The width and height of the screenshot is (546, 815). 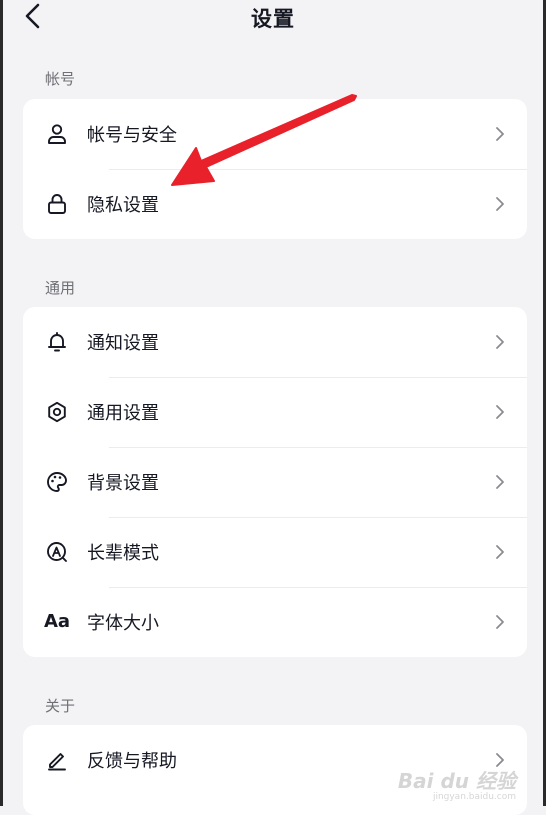 I want to click on lock-icon, so click(x=57, y=204).